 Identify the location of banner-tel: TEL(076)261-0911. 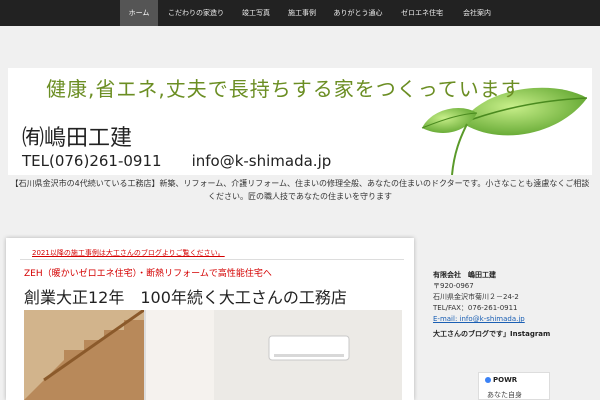
(92, 161).